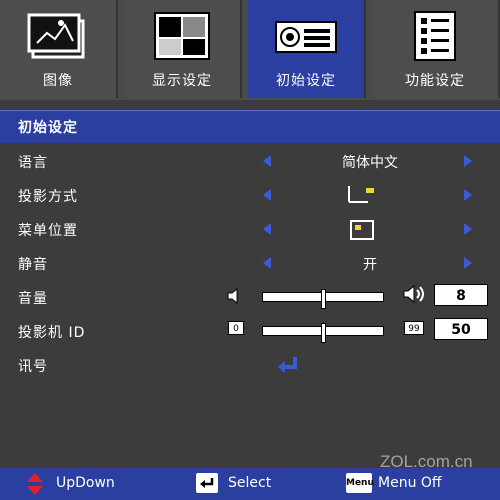  Describe the element at coordinates (370, 265) in the screenshot. I see `mute-value: 开` at that location.